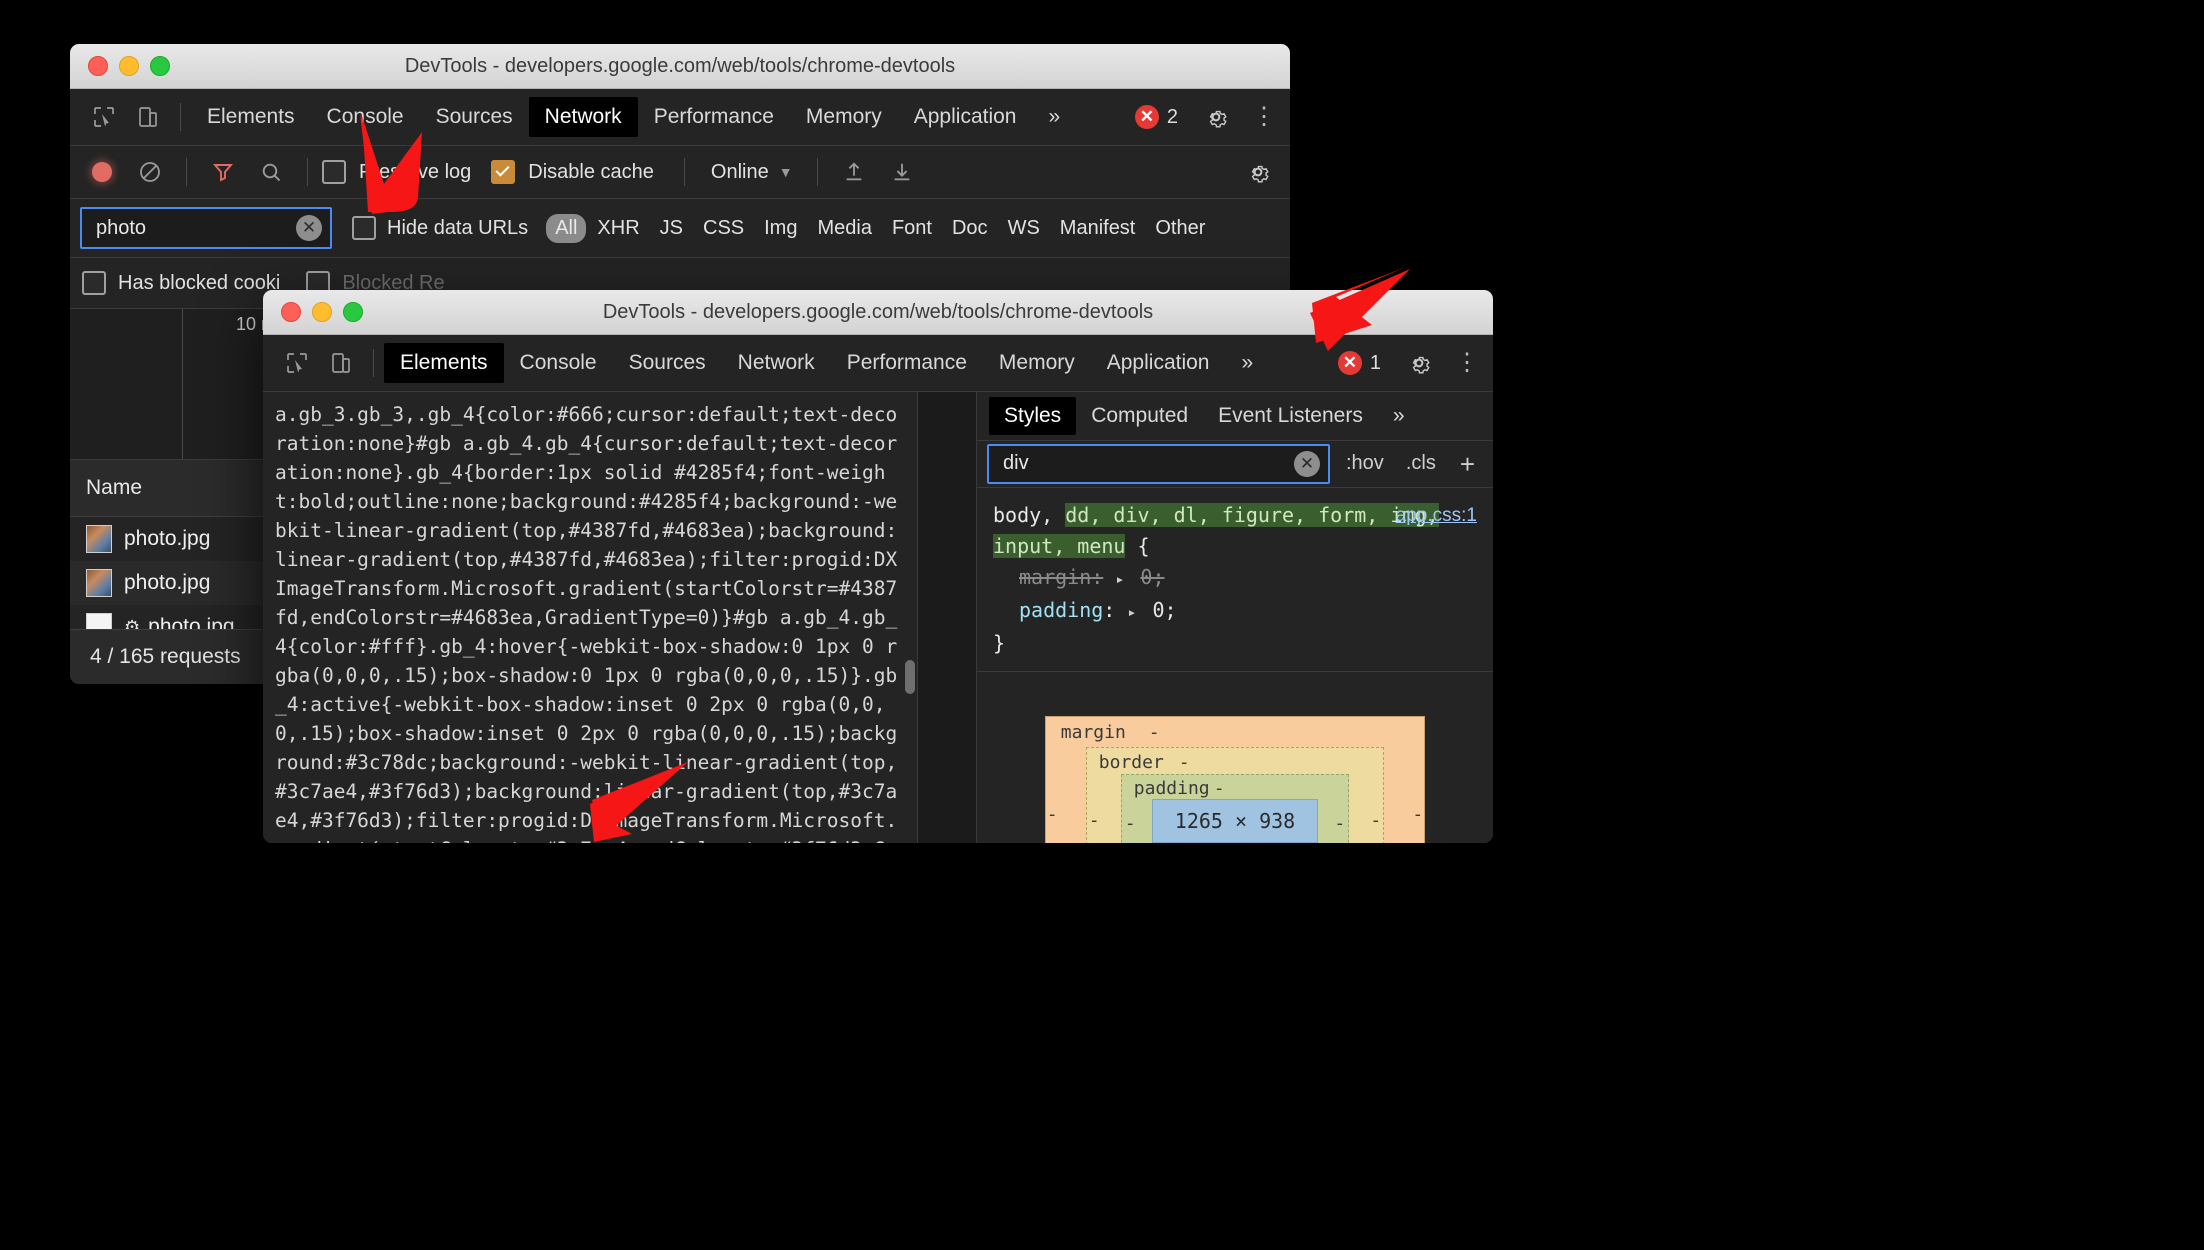 The image size is (2204, 1250). Describe the element at coordinates (566, 228) in the screenshot. I see `type-filter-all: All` at that location.